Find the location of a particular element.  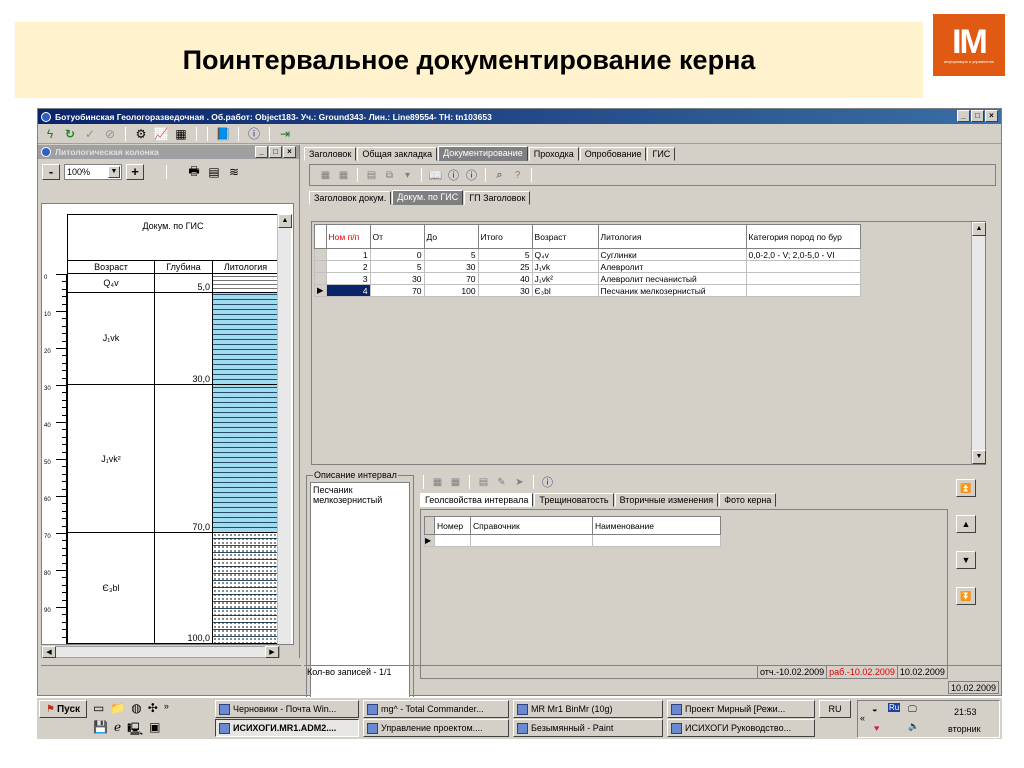

grid-cell: 4 is located at coordinates (348, 290).